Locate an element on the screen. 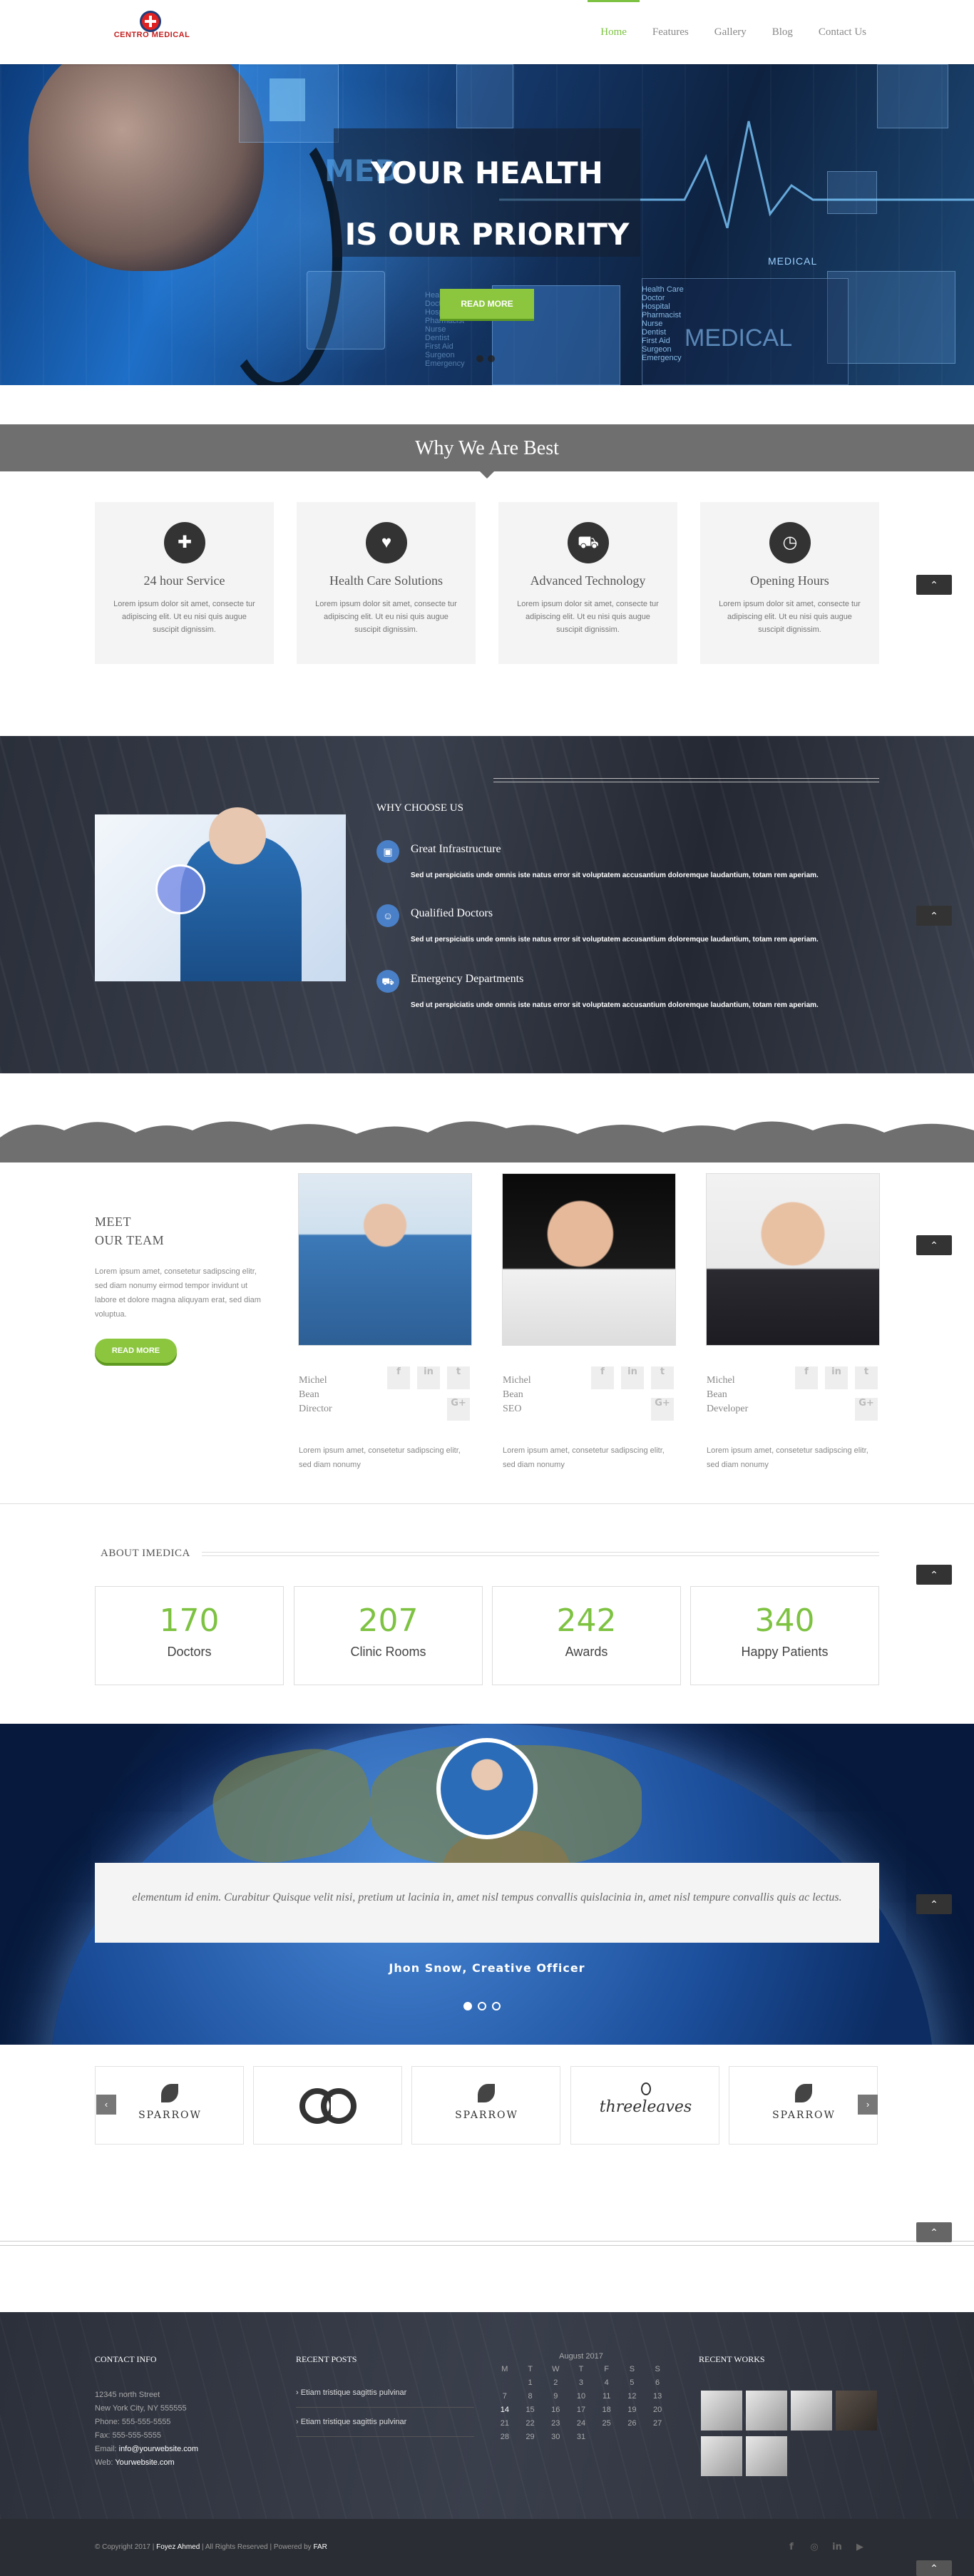  calendar-day: 9 is located at coordinates (555, 2396).